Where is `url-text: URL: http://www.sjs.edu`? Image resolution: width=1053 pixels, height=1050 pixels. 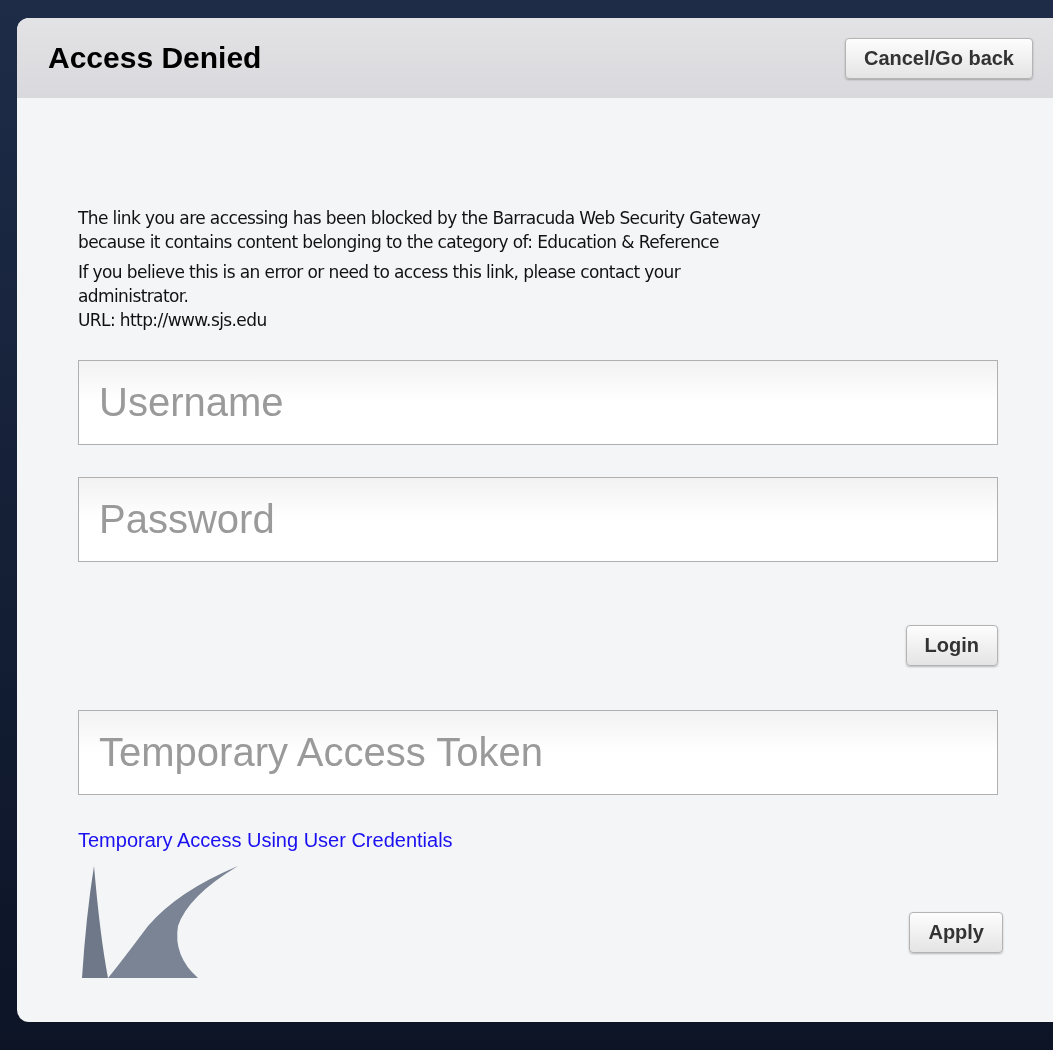 url-text: URL: http://www.sjs.edu is located at coordinates (173, 320).